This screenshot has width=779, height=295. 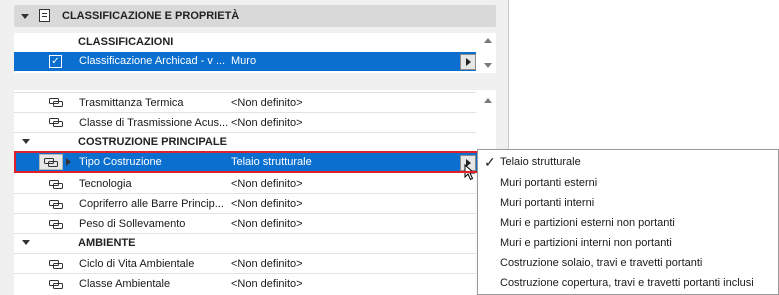 What do you see at coordinates (468, 62) in the screenshot?
I see `classification-dropdown-button` at bounding box center [468, 62].